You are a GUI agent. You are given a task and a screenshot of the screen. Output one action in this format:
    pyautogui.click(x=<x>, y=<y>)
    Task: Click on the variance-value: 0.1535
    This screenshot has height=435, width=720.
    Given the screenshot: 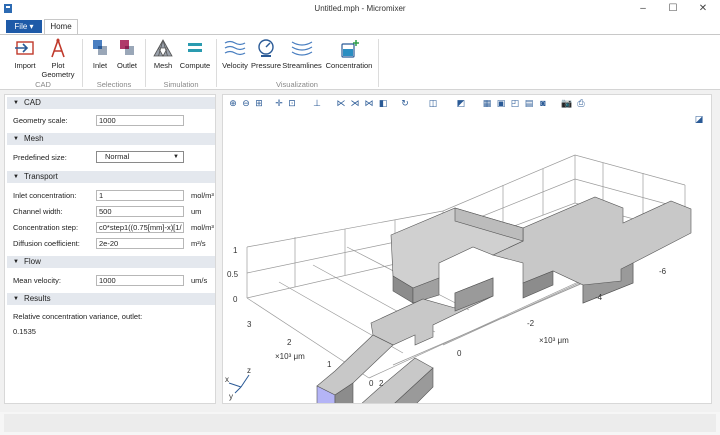 What is the action you would take?
    pyautogui.click(x=24, y=331)
    